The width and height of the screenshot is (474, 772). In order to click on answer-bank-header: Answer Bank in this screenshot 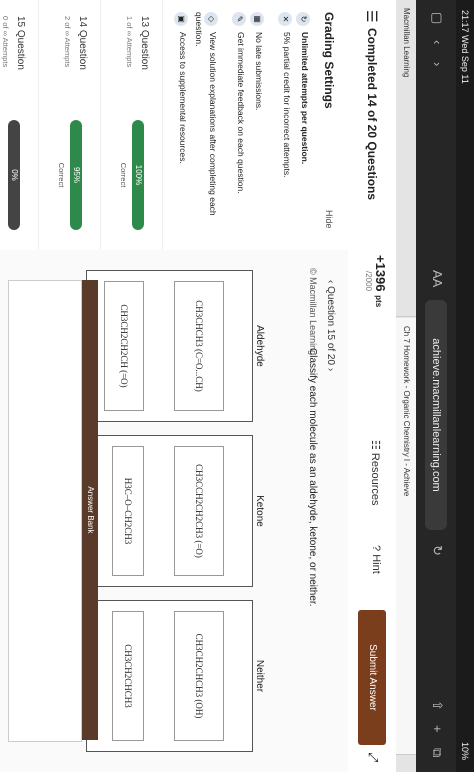, I will do `click(90, 510)`.